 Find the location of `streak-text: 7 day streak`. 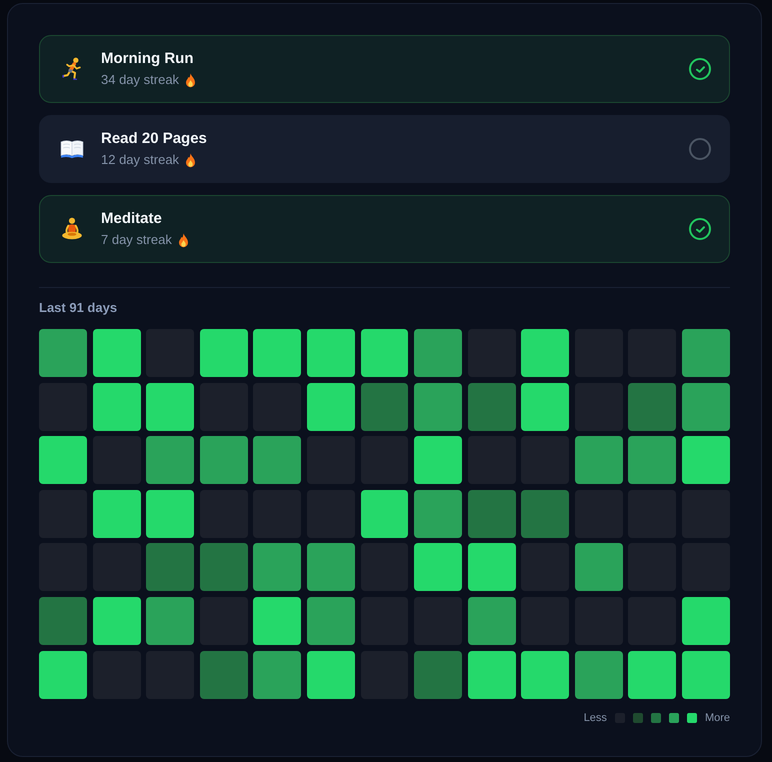

streak-text: 7 day streak is located at coordinates (136, 240).